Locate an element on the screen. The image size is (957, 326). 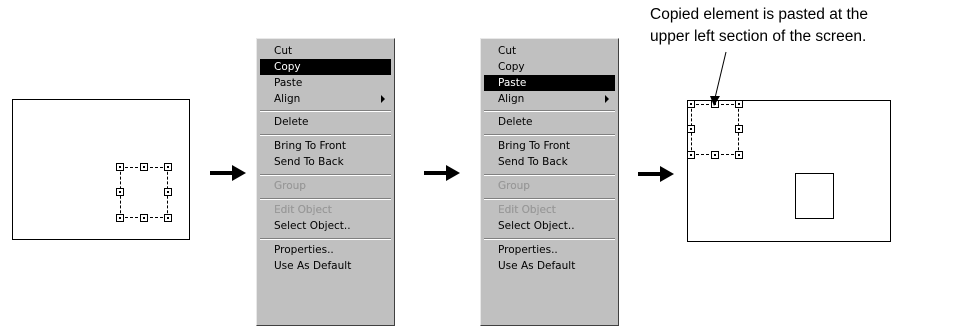
selected-element is located at coordinates (144, 192).